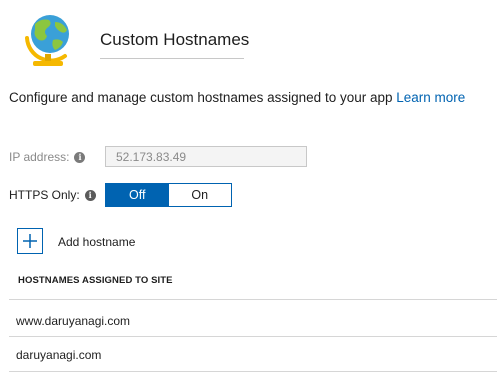  Describe the element at coordinates (137, 195) in the screenshot. I see `toggle-off-option: Off` at that location.